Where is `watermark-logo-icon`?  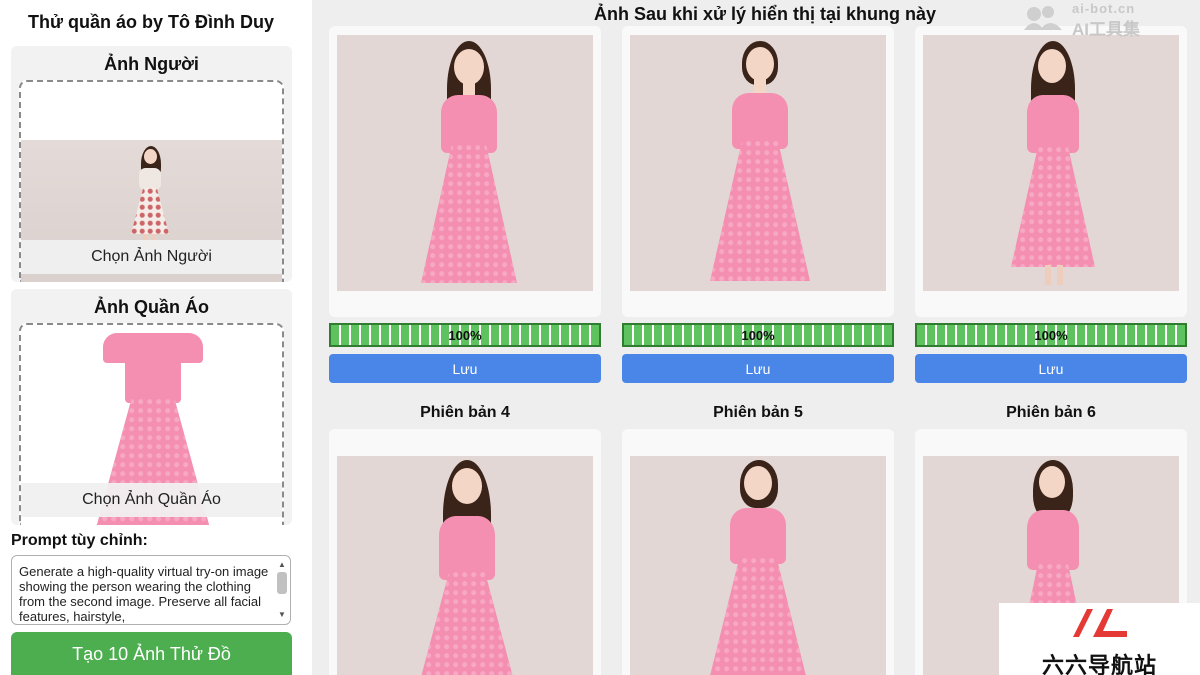
watermark-logo-icon is located at coordinates (1043, 18).